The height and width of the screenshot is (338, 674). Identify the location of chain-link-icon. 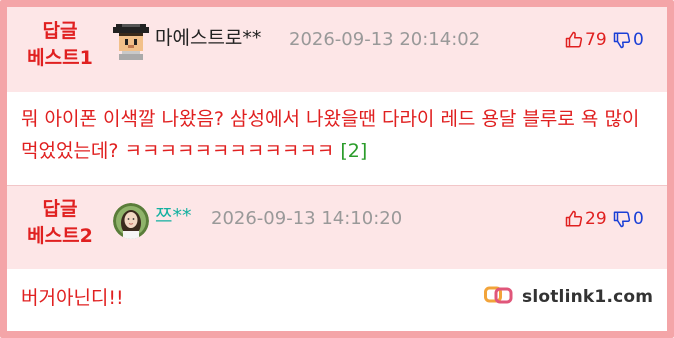
(499, 297).